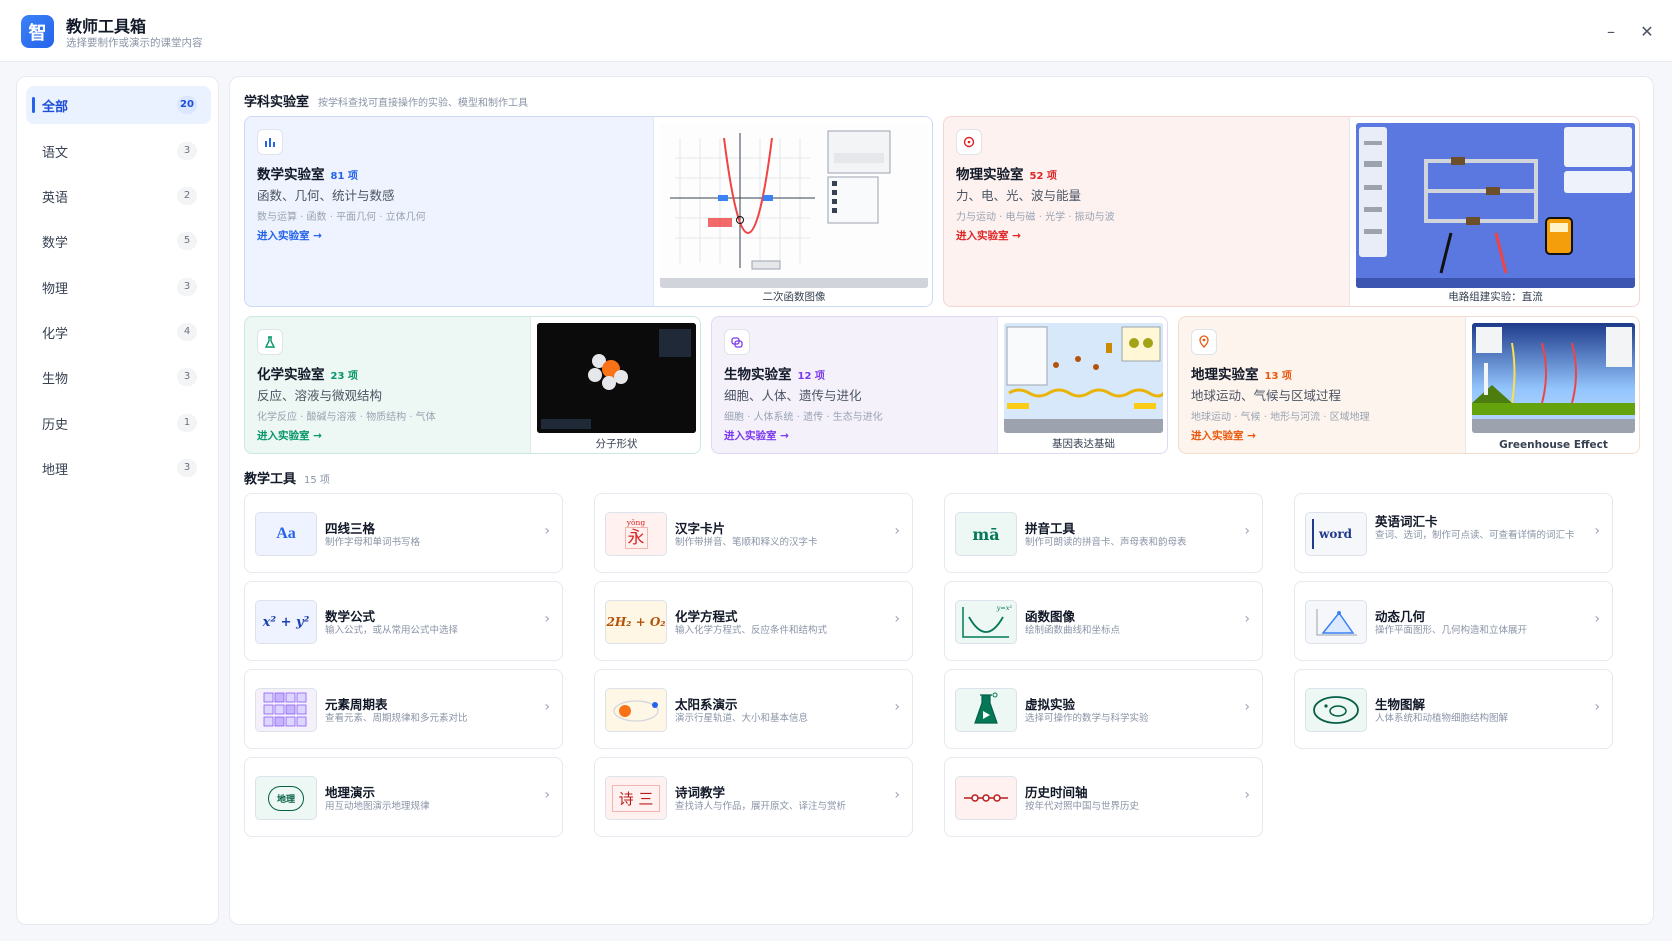 The height and width of the screenshot is (941, 1672). What do you see at coordinates (753, 621) in the screenshot?
I see `tool-chemical-equation: 2H₂ + O₂ 化学方程式 输入化学方程式、反应条件和结构式 ›` at bounding box center [753, 621].